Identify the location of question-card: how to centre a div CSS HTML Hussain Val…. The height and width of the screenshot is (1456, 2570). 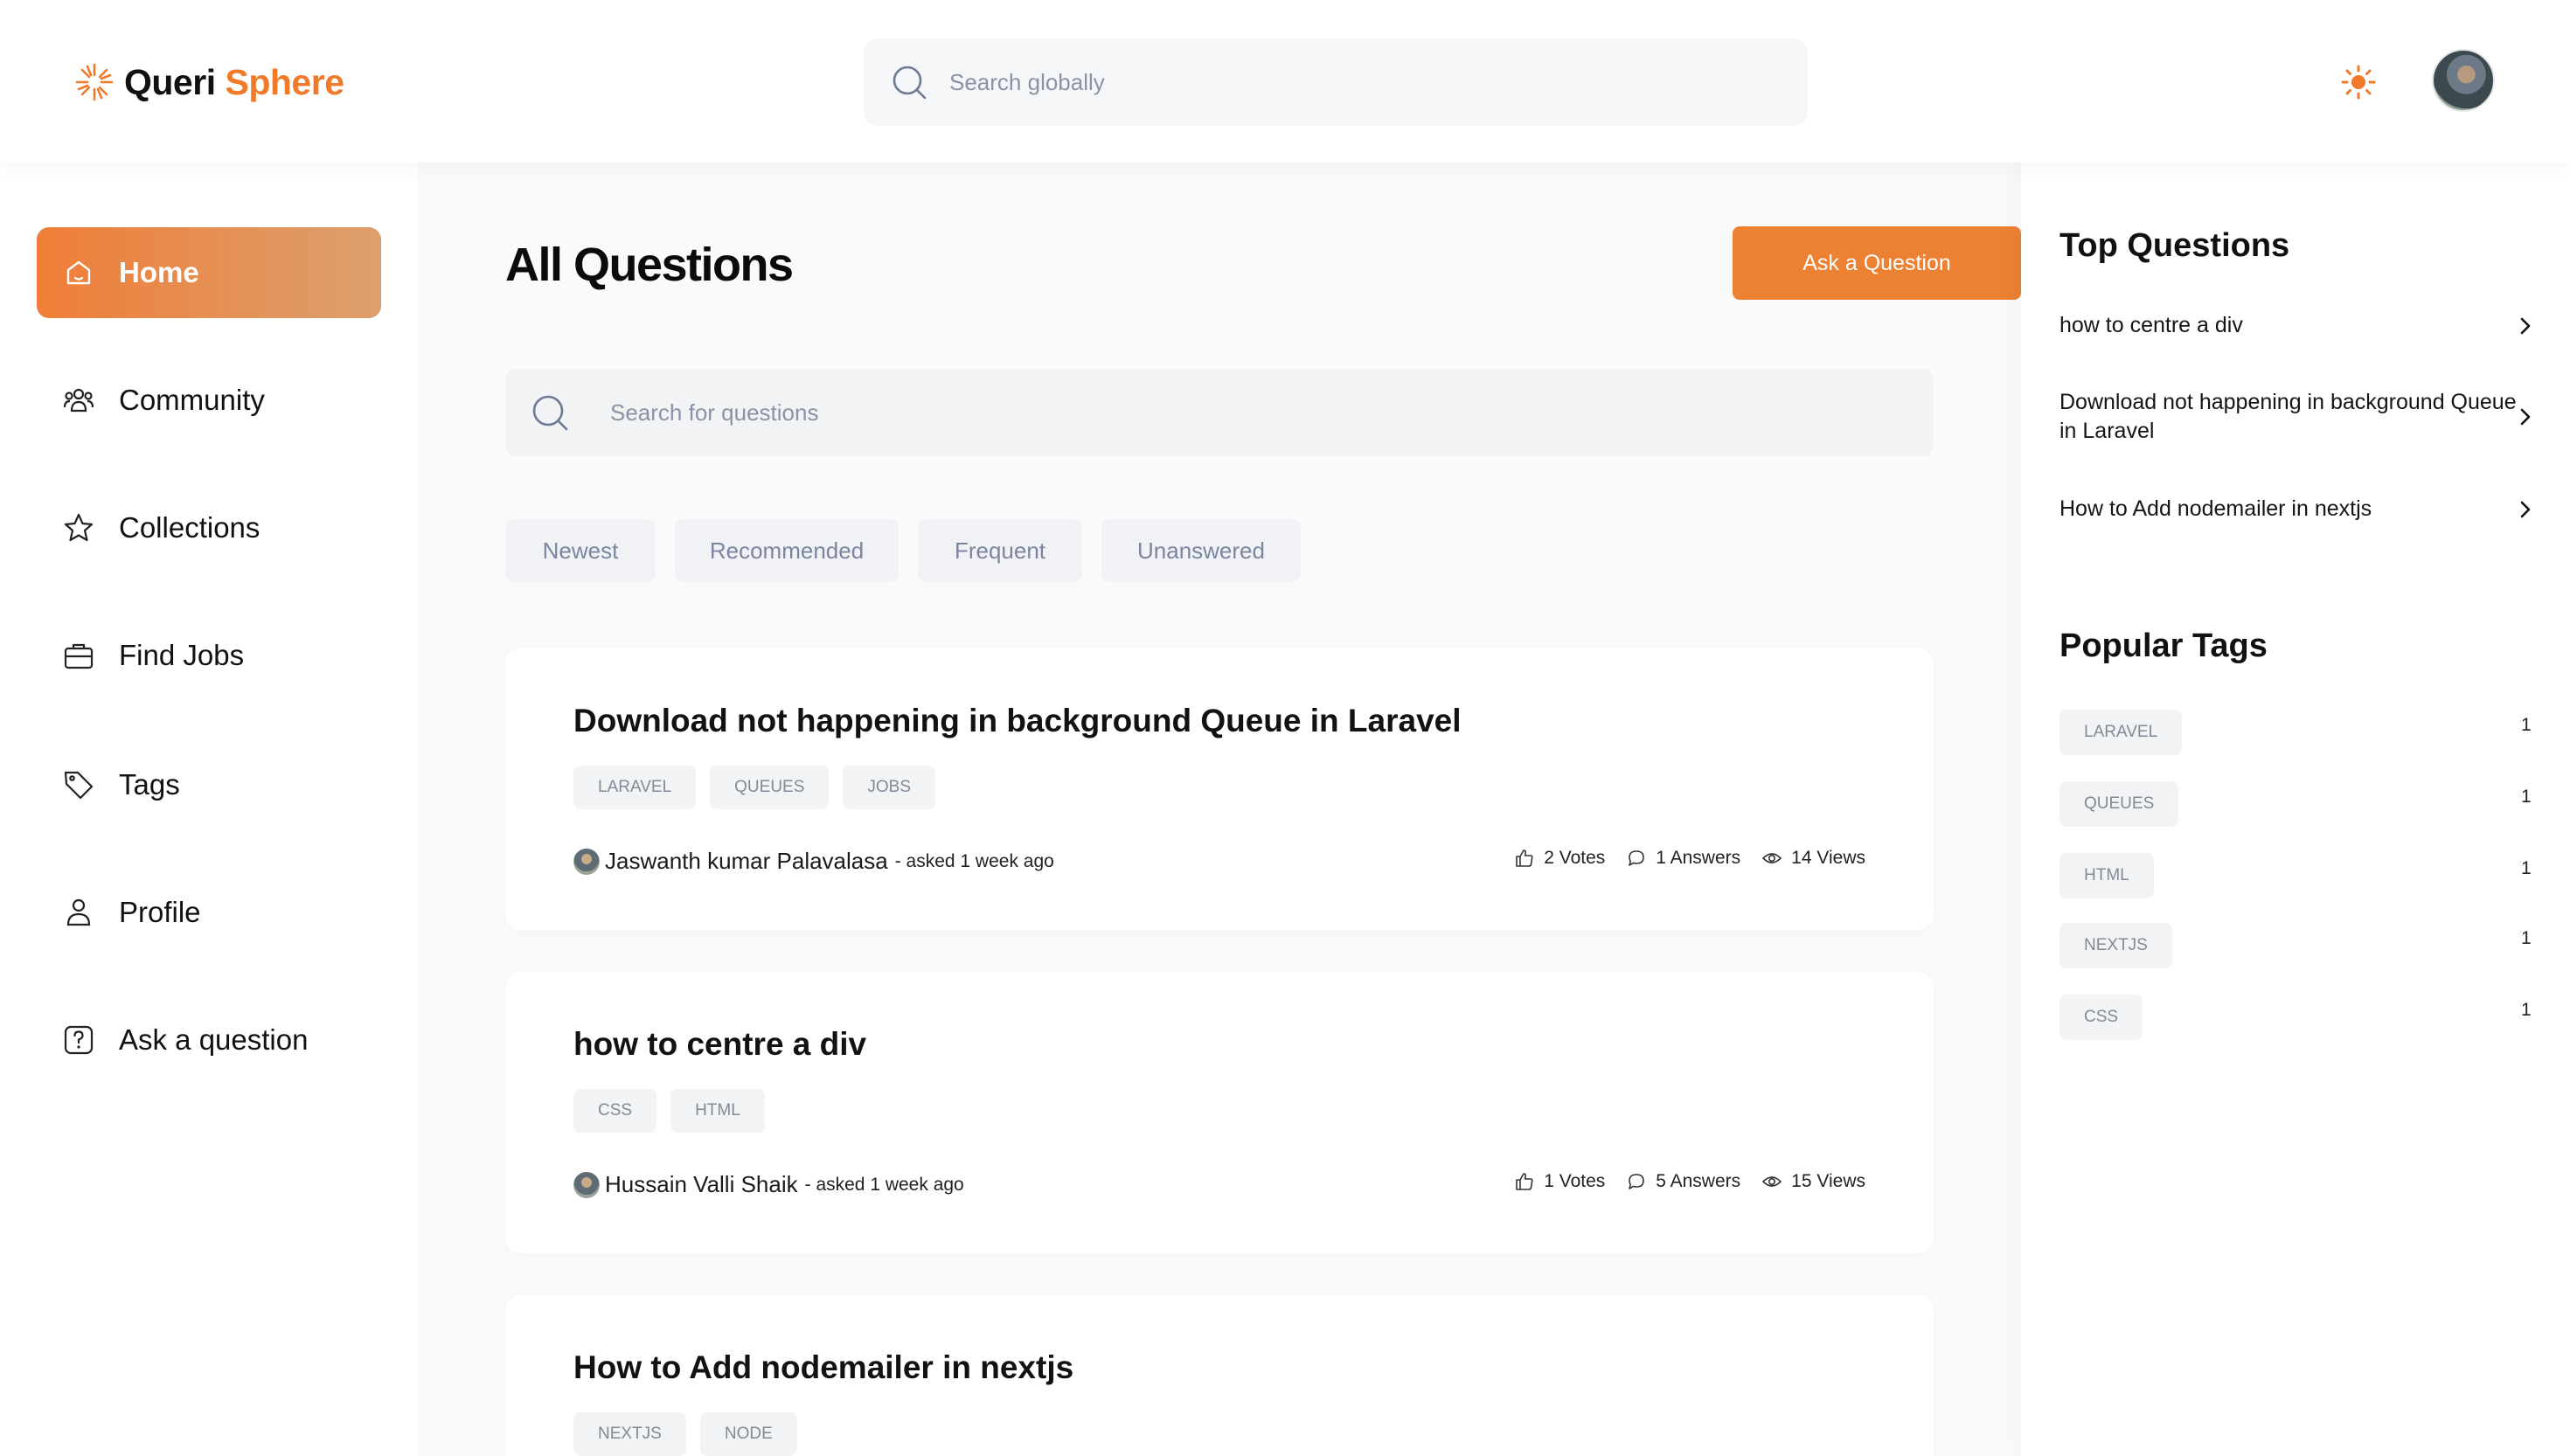
(1219, 1112).